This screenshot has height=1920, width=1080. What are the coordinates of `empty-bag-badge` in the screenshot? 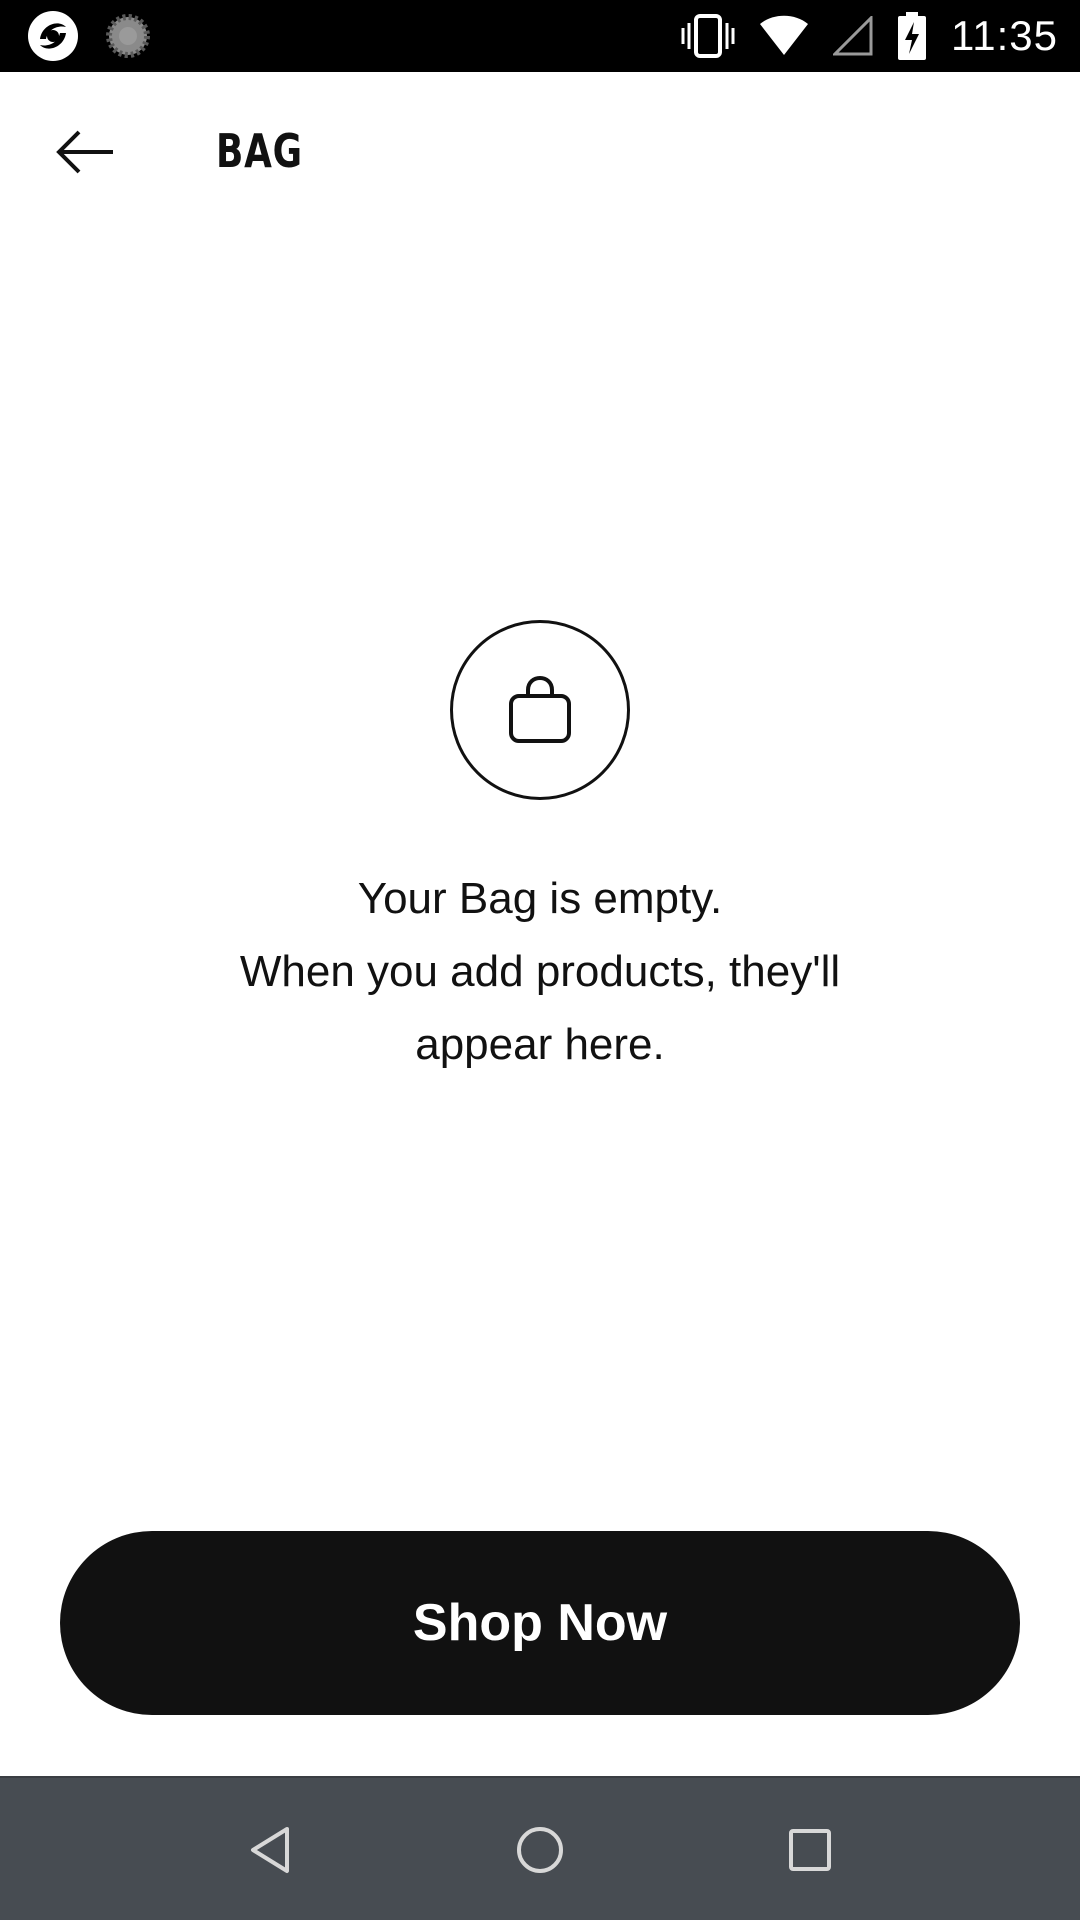 It's located at (540, 710).